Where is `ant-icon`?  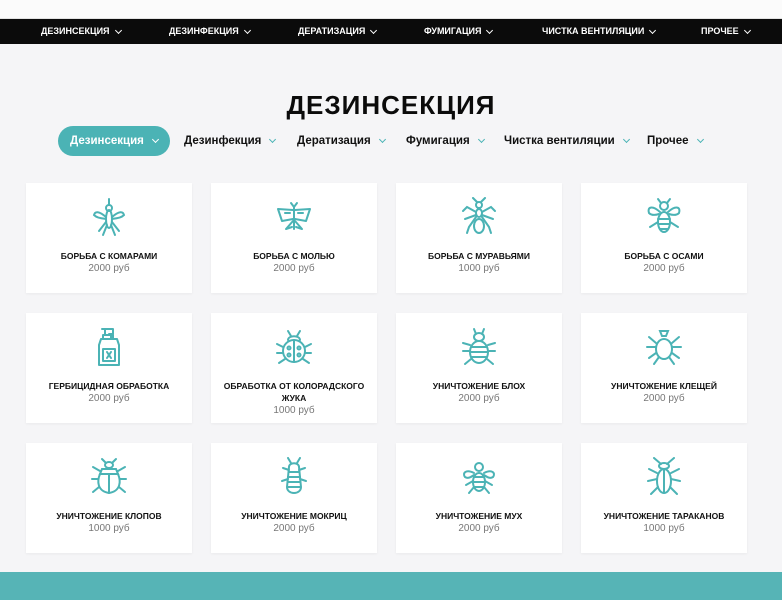
ant-icon is located at coordinates (479, 215).